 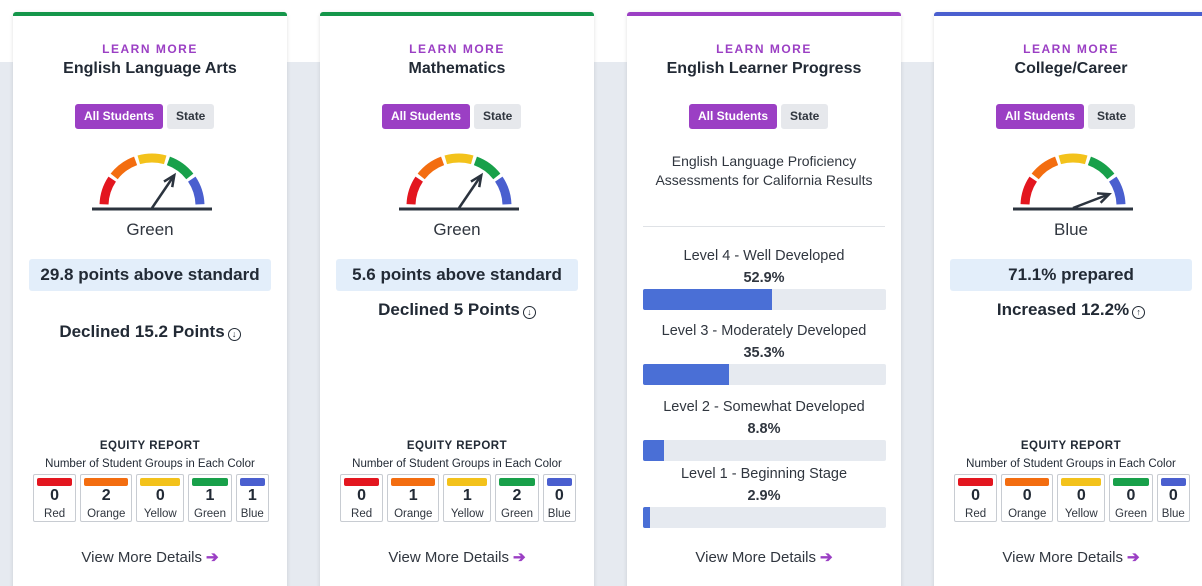 I want to click on arrow-right-icon: ➔, so click(x=826, y=557).